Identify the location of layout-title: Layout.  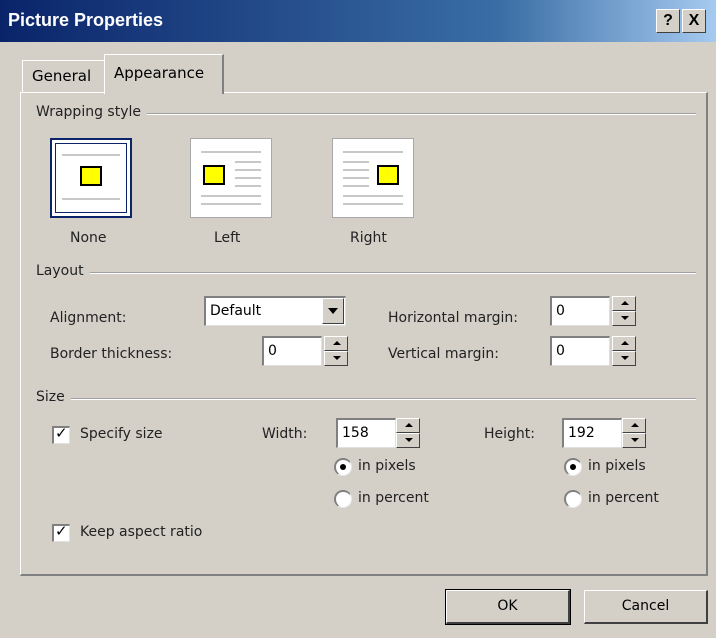
(63, 271).